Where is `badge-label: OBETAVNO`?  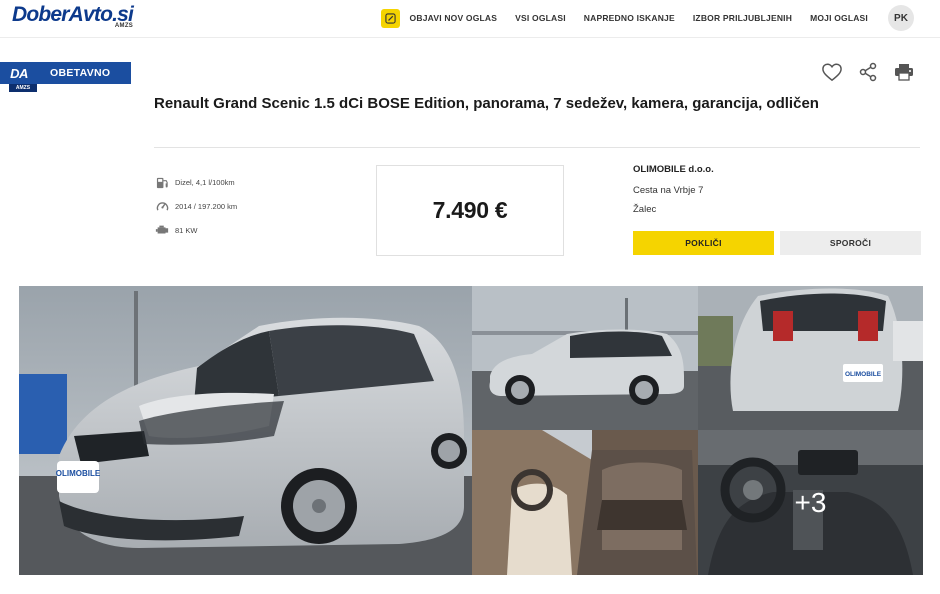
badge-label: OBETAVNO is located at coordinates (80, 73).